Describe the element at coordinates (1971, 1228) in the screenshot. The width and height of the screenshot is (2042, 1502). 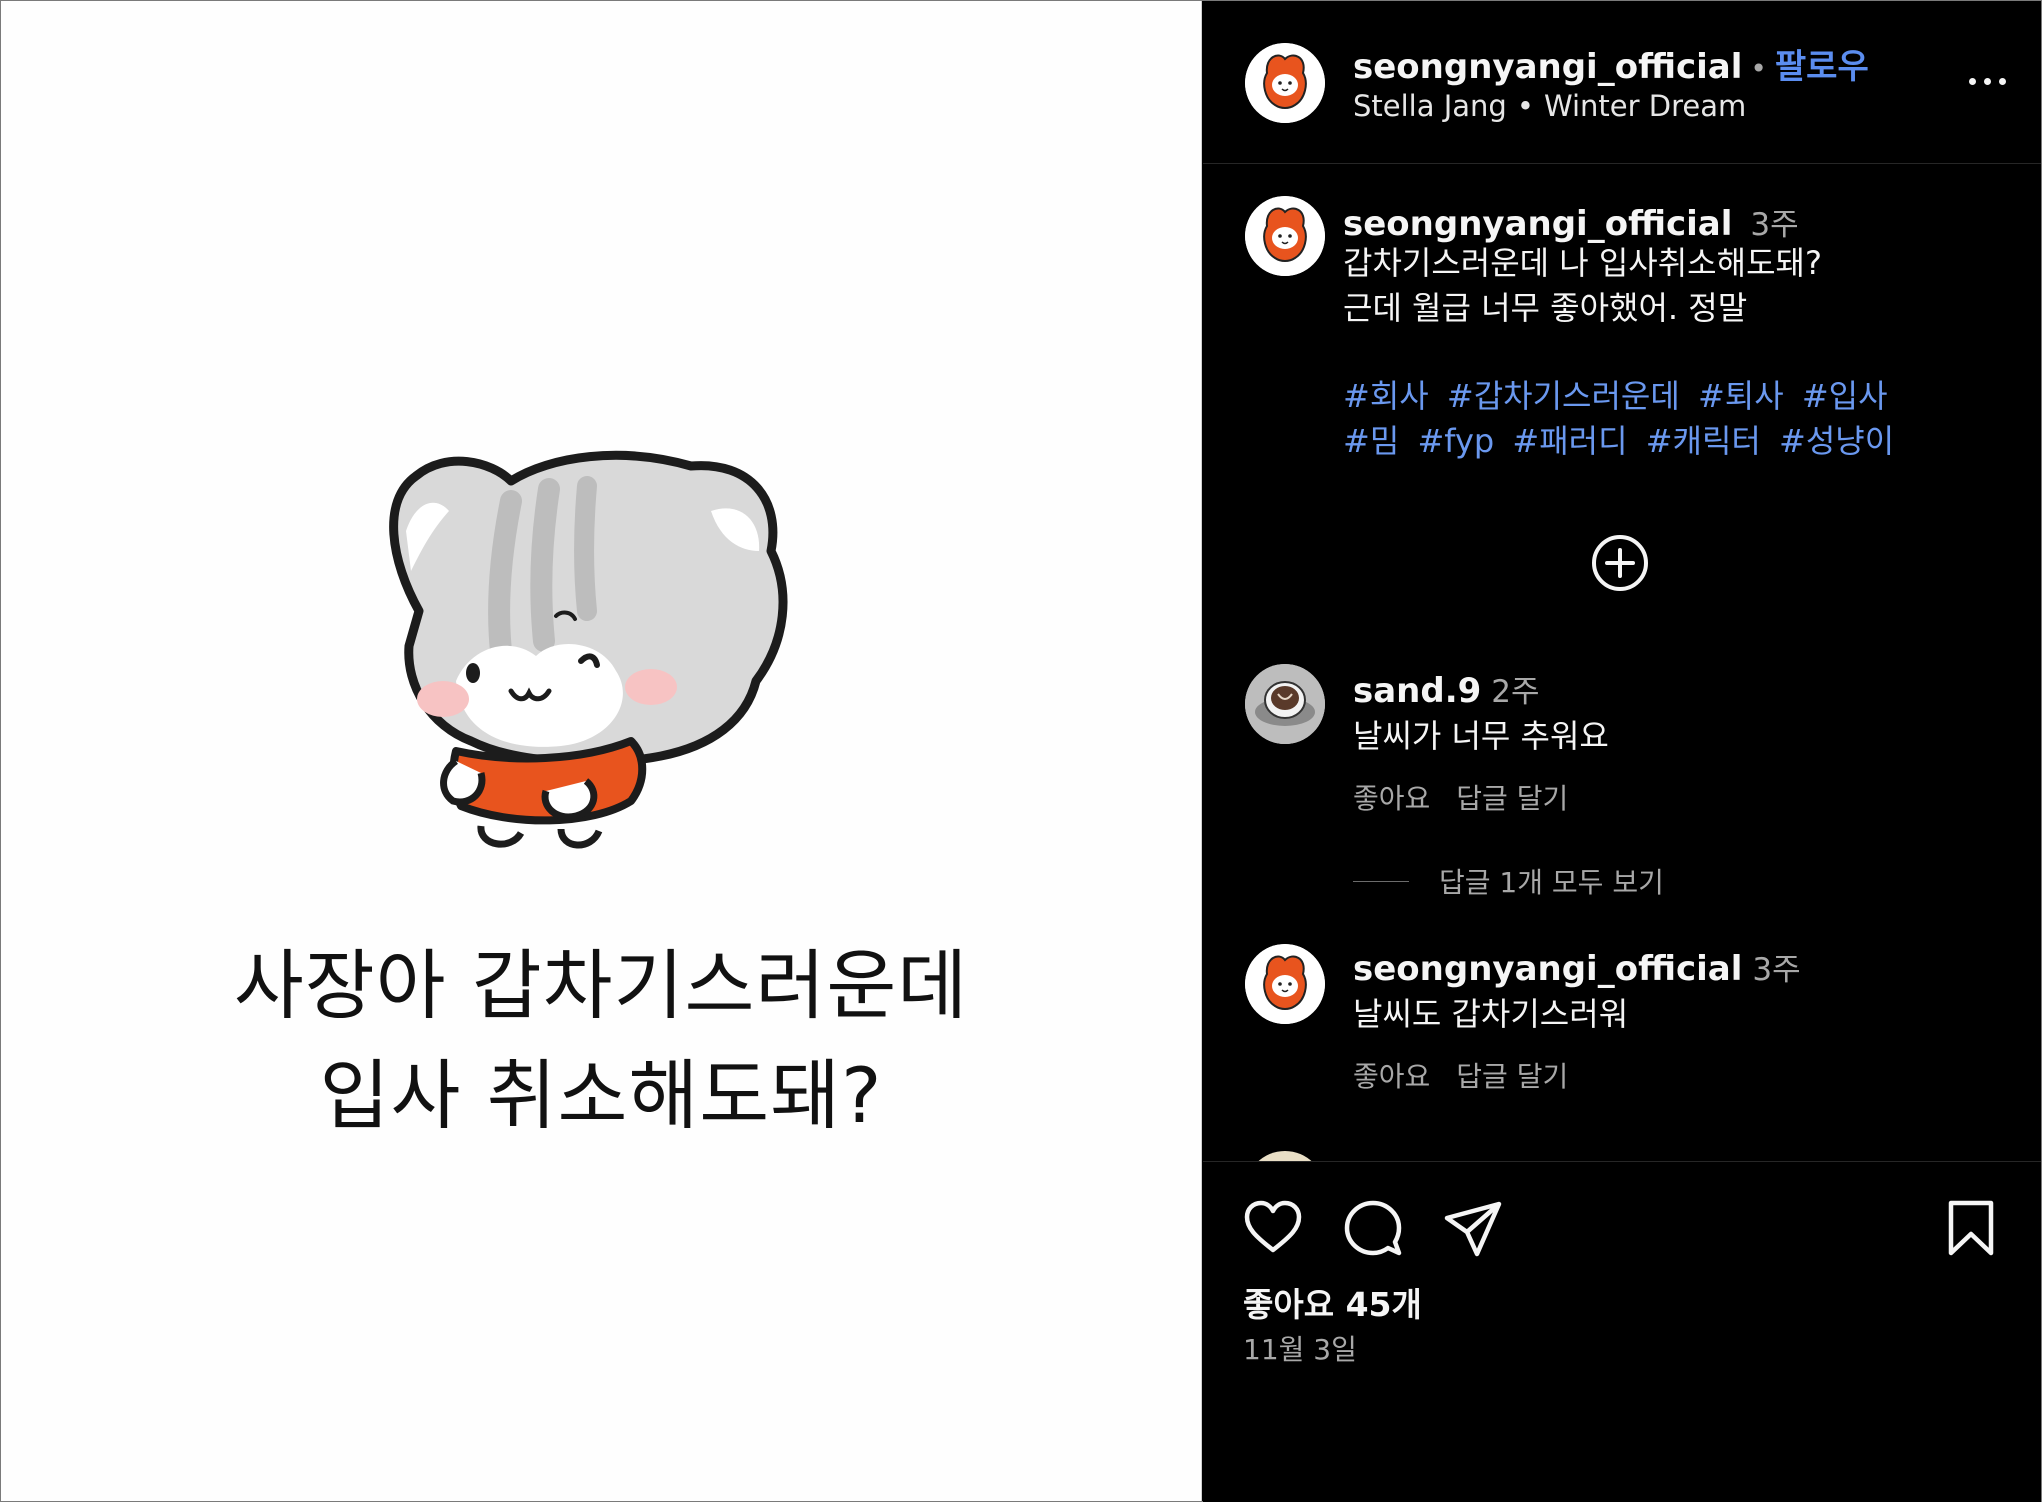
I see `bookmark-icon` at that location.